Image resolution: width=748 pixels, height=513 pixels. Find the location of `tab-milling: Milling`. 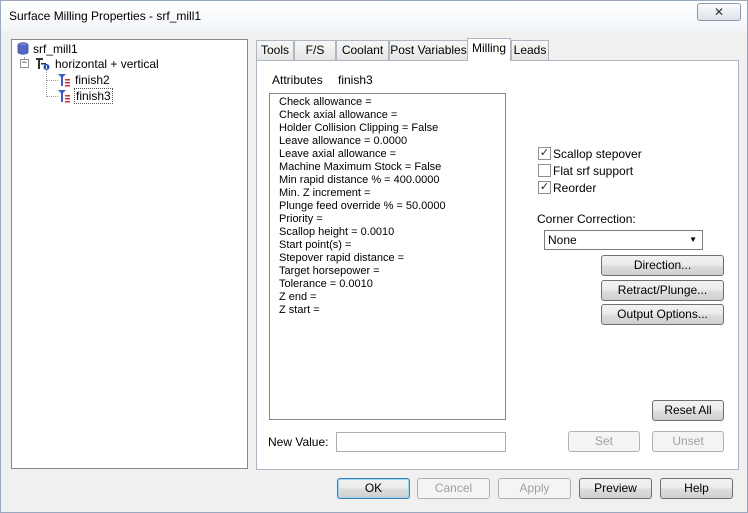

tab-milling: Milling is located at coordinates (489, 49).